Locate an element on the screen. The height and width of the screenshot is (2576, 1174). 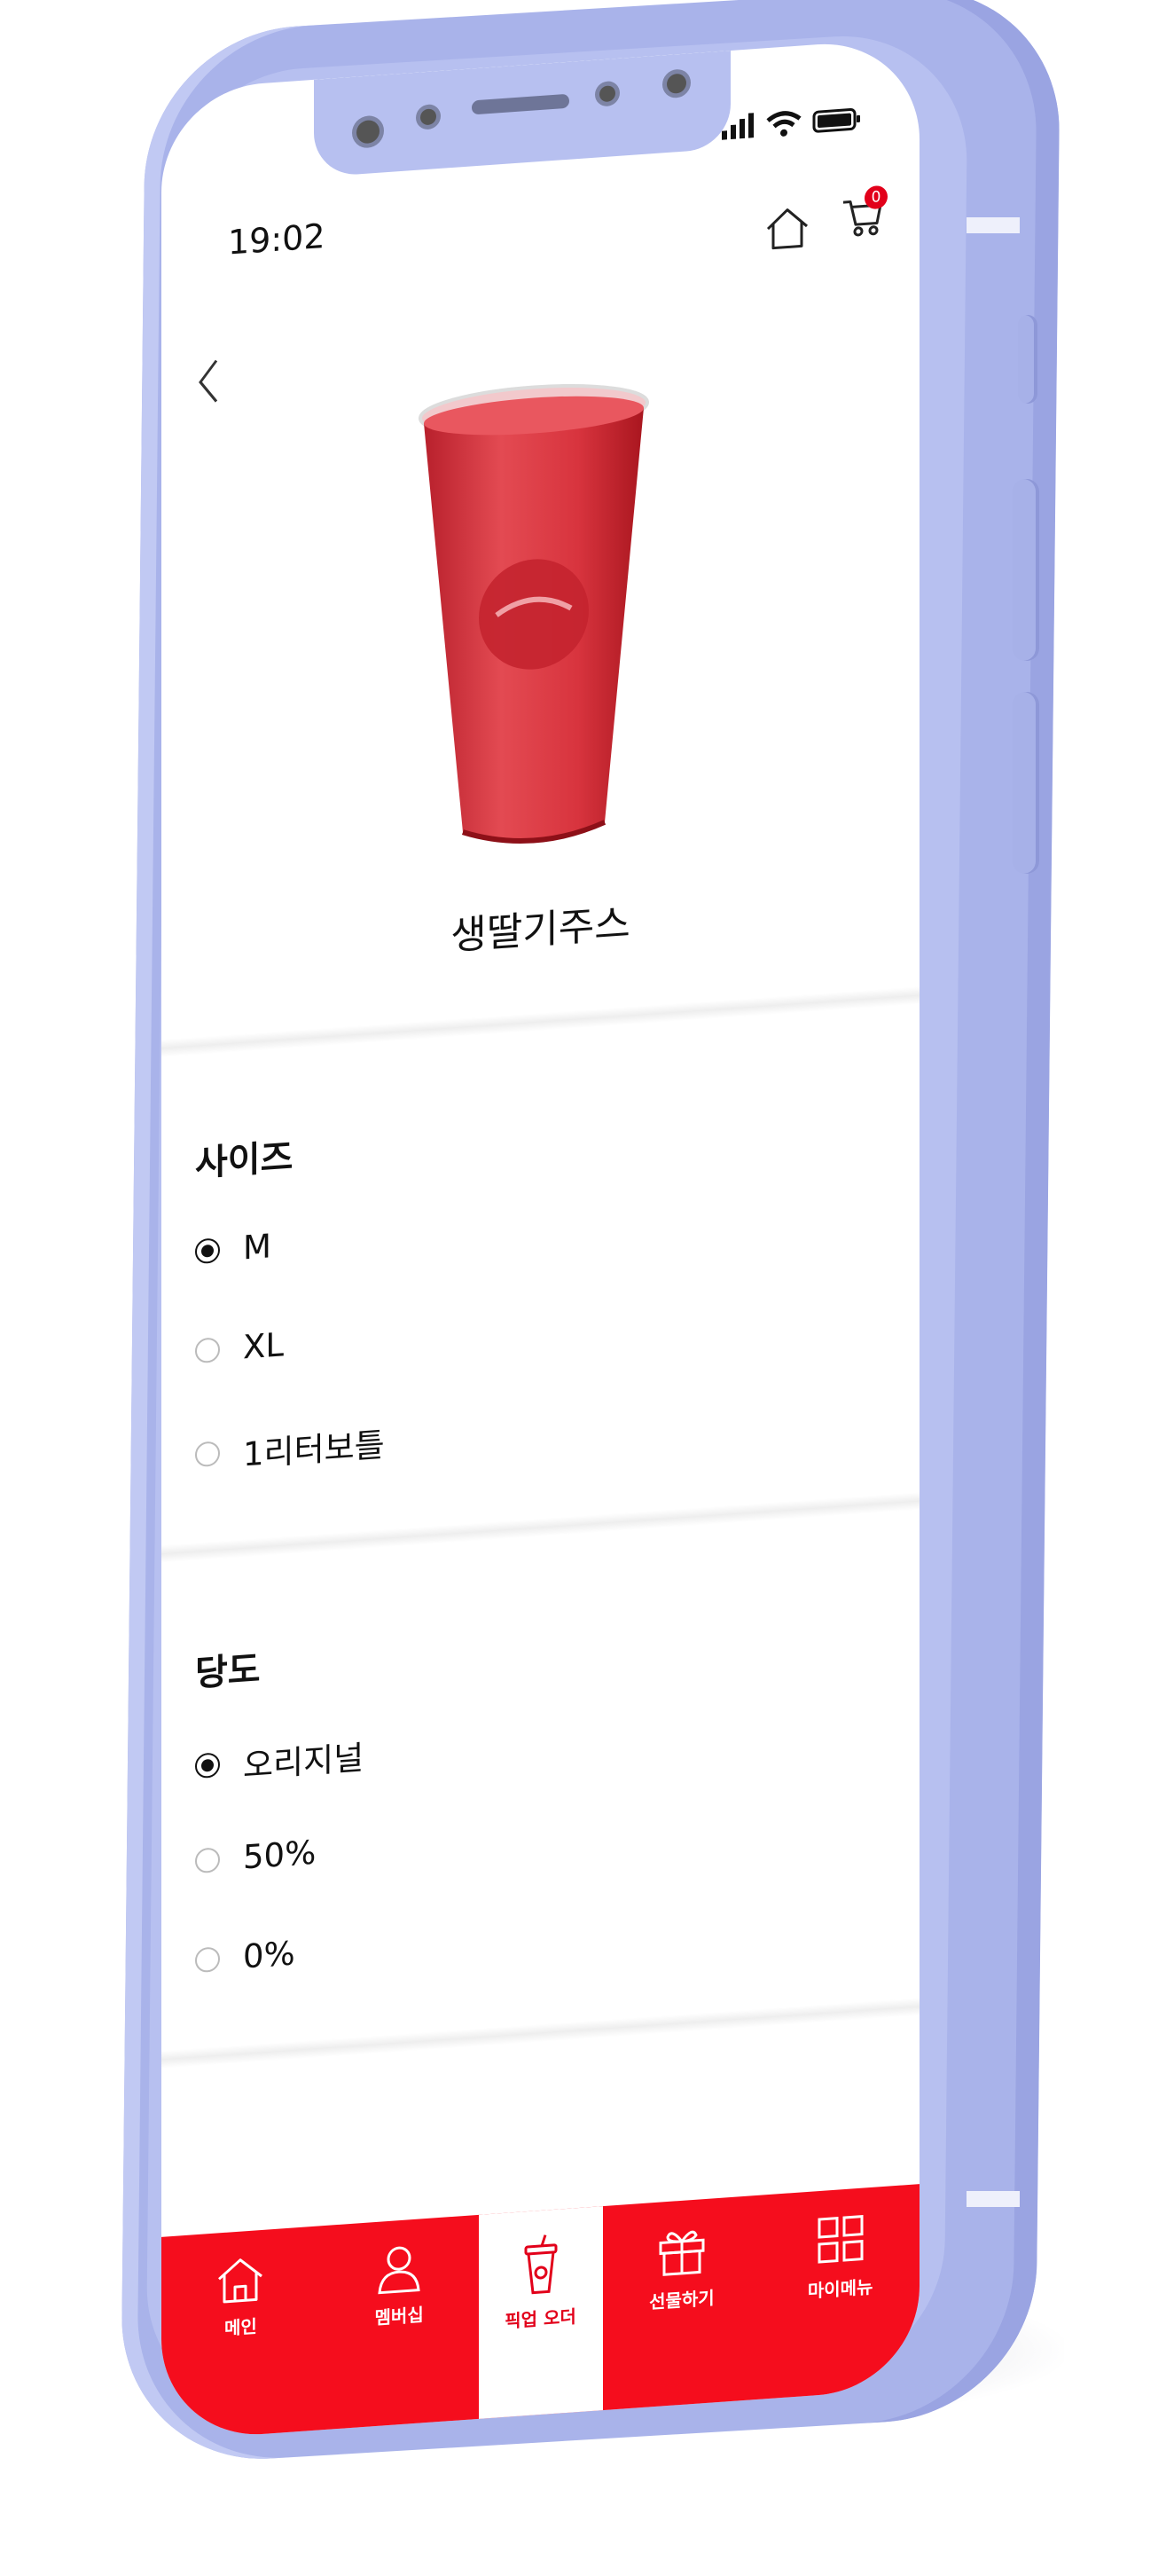
front-camera is located at coordinates (368, 132).